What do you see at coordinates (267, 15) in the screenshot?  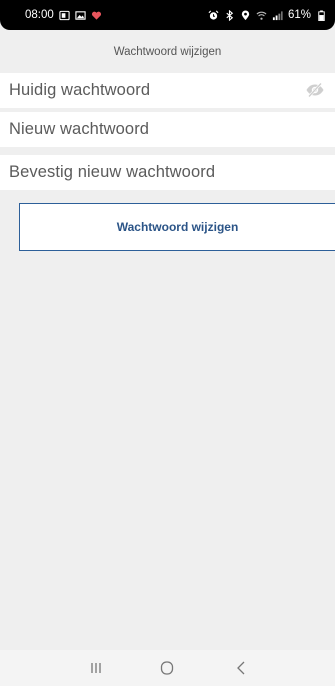 I see `status-bar-right: 61%` at bounding box center [267, 15].